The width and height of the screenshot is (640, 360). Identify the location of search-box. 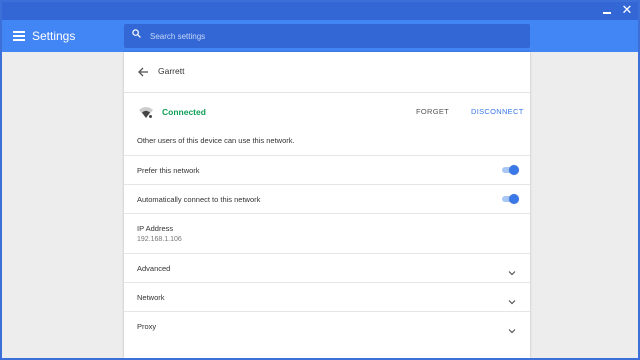
(327, 36).